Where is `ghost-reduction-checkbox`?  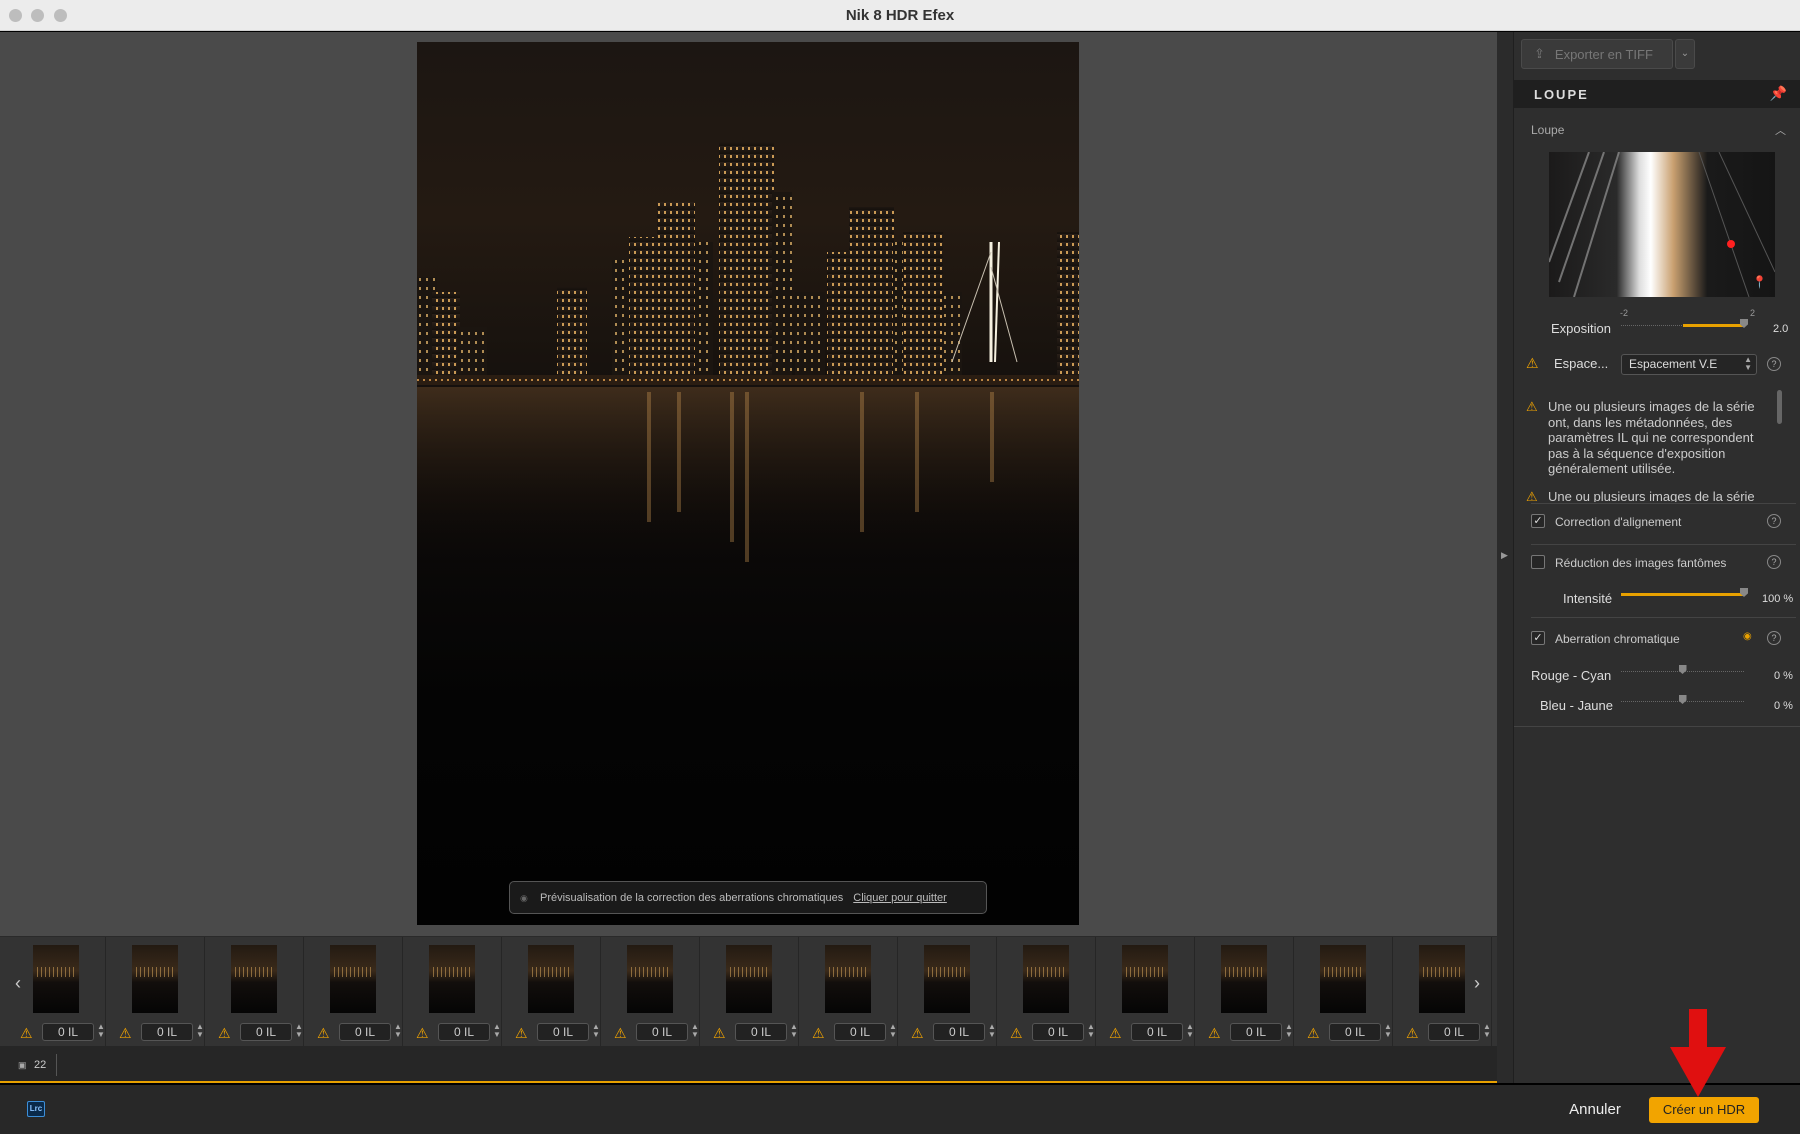 ghost-reduction-checkbox is located at coordinates (1538, 562).